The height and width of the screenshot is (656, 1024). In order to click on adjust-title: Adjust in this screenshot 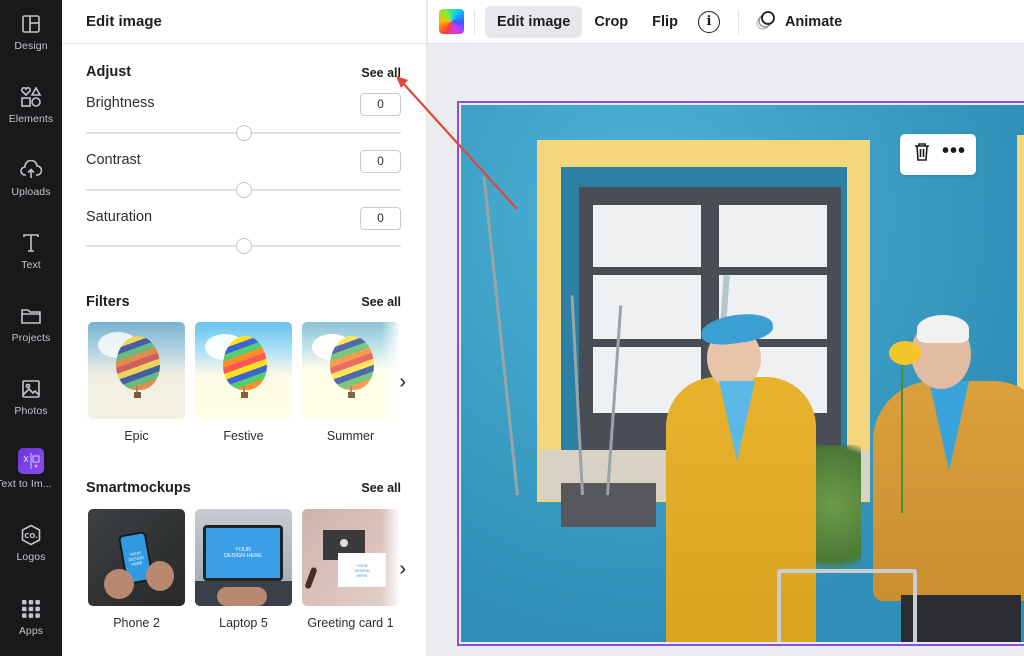, I will do `click(109, 72)`.